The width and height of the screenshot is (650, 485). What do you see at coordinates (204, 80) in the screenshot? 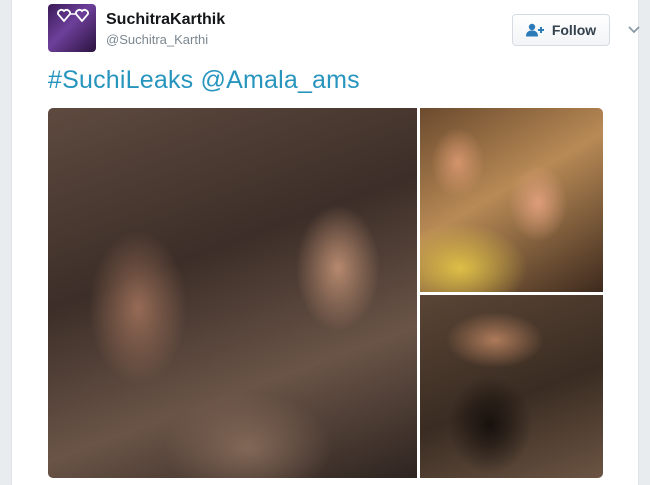
I see `tweet-text: #SuchiLeaks @Amala_ams` at bounding box center [204, 80].